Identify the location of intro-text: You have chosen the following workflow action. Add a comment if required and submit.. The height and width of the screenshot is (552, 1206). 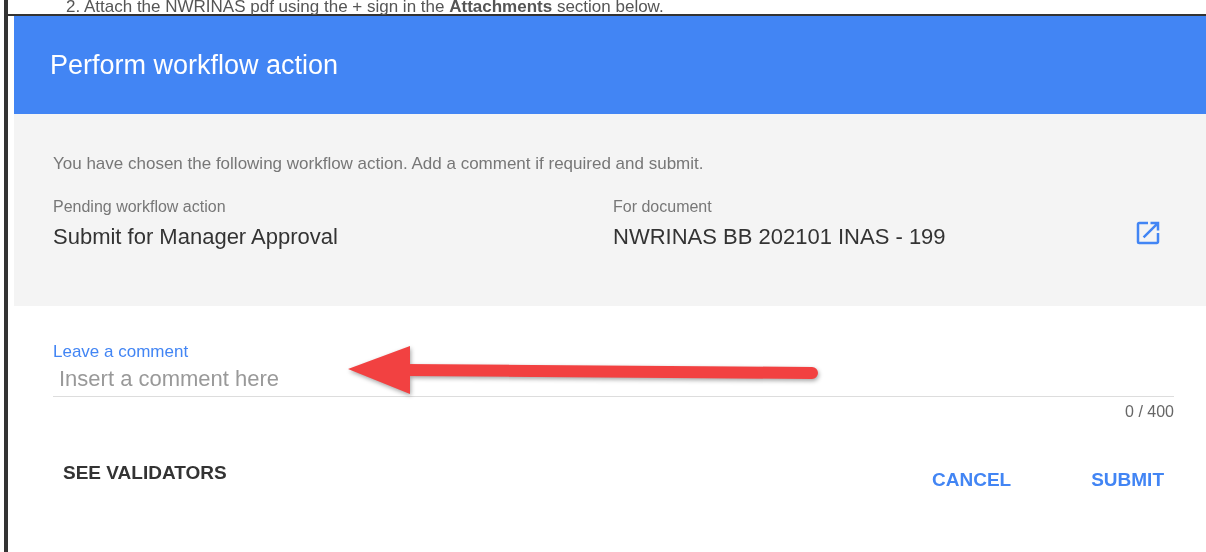
(379, 164).